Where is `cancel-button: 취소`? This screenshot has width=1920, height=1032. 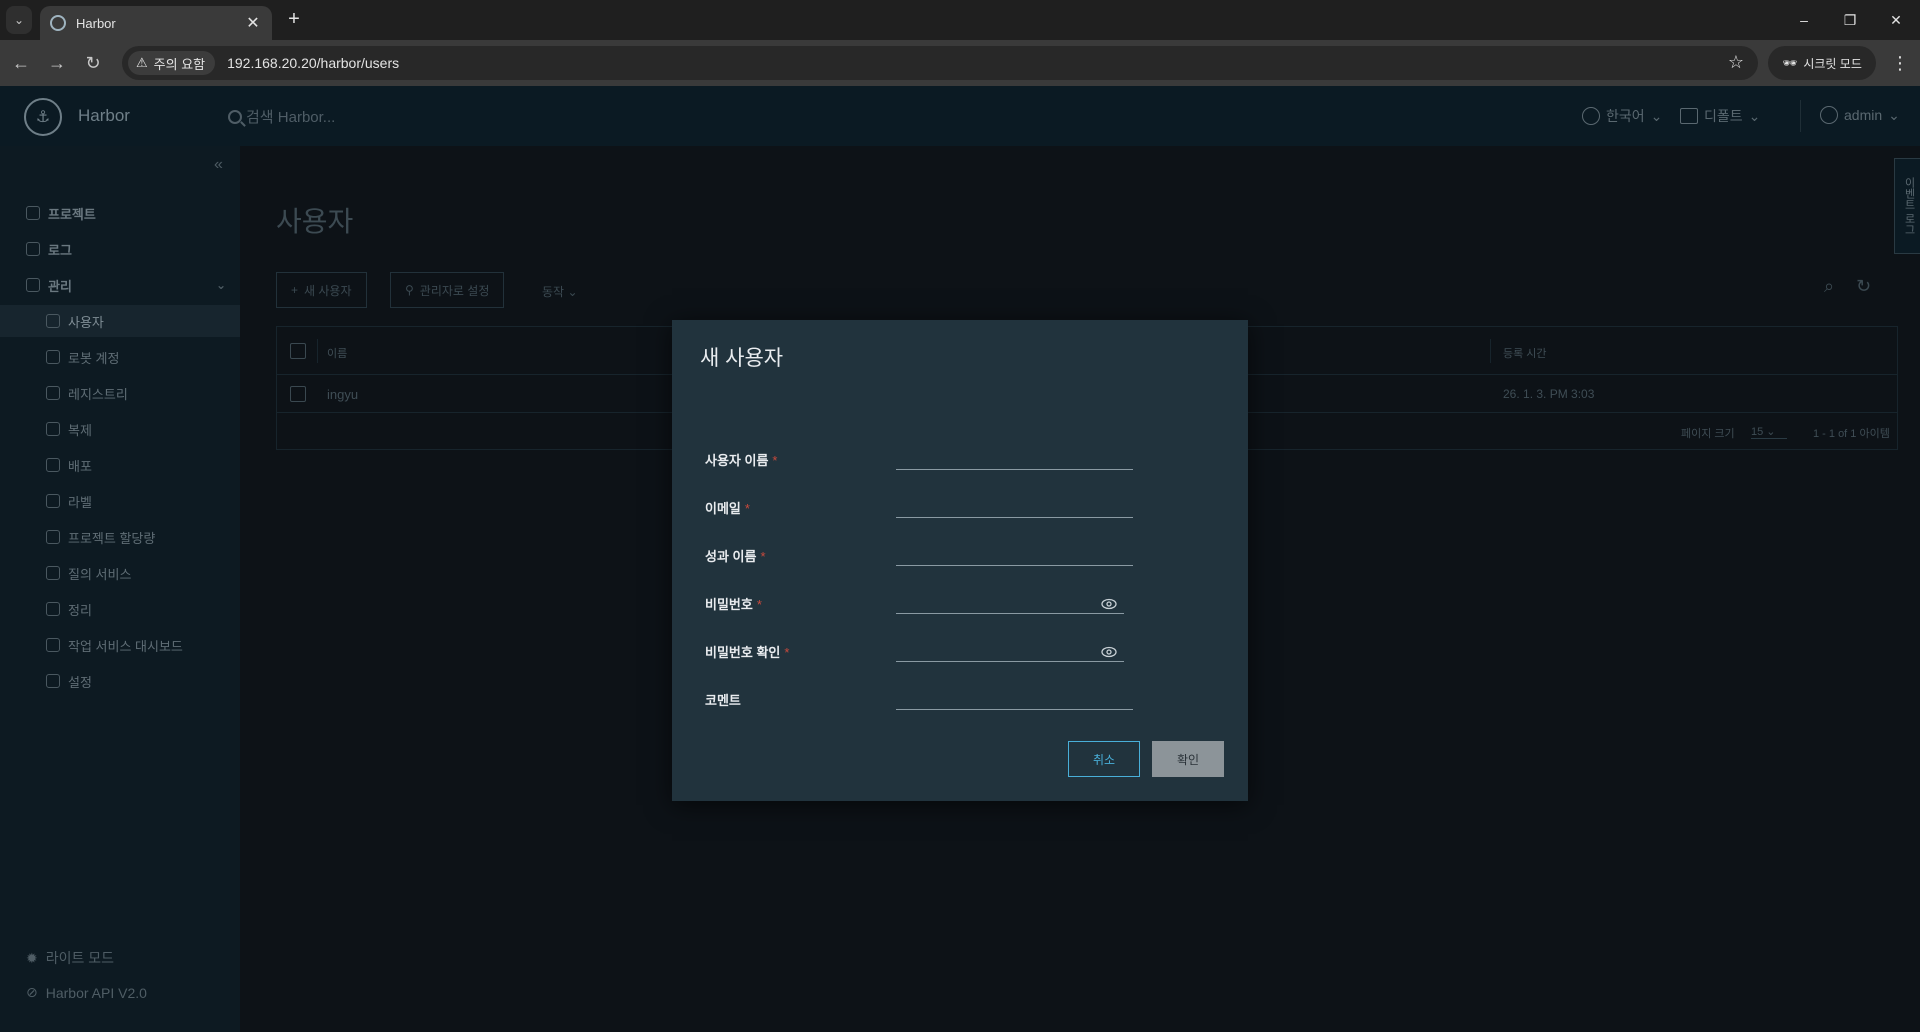 cancel-button: 취소 is located at coordinates (1104, 759).